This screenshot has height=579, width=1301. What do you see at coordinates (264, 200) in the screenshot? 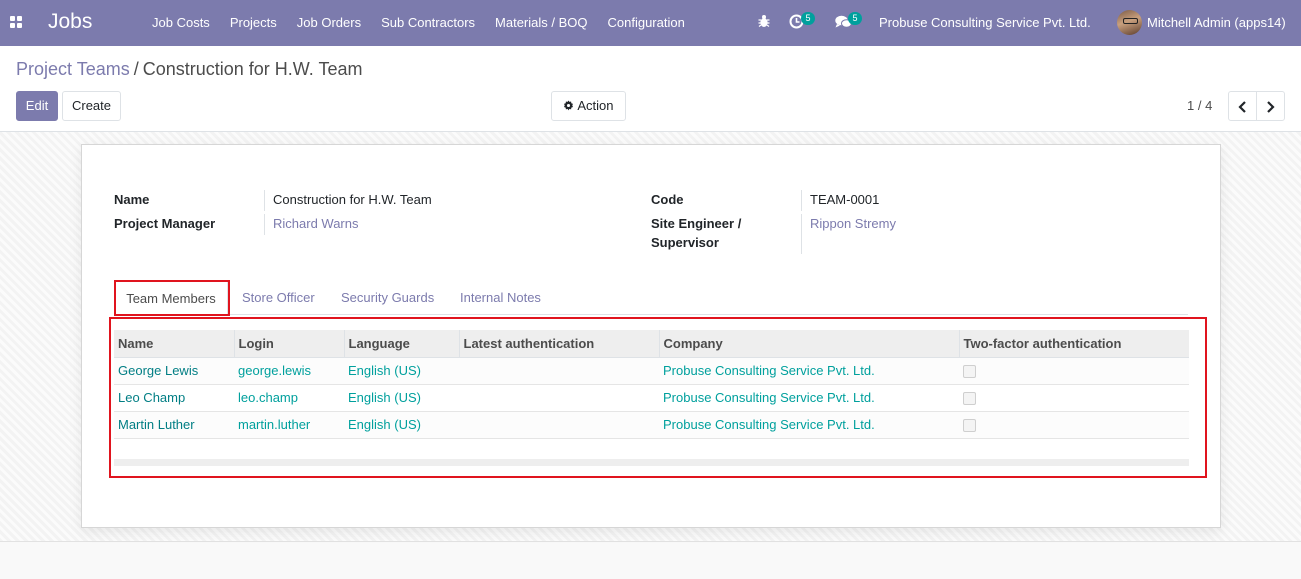
I see `name-separator` at bounding box center [264, 200].